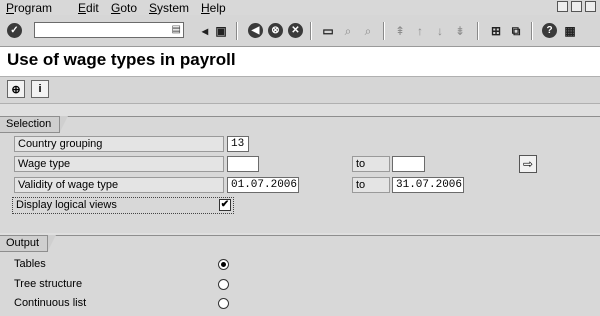 This screenshot has height=316, width=600. What do you see at coordinates (275, 30) in the screenshot?
I see `exit-icon: ⊗` at bounding box center [275, 30].